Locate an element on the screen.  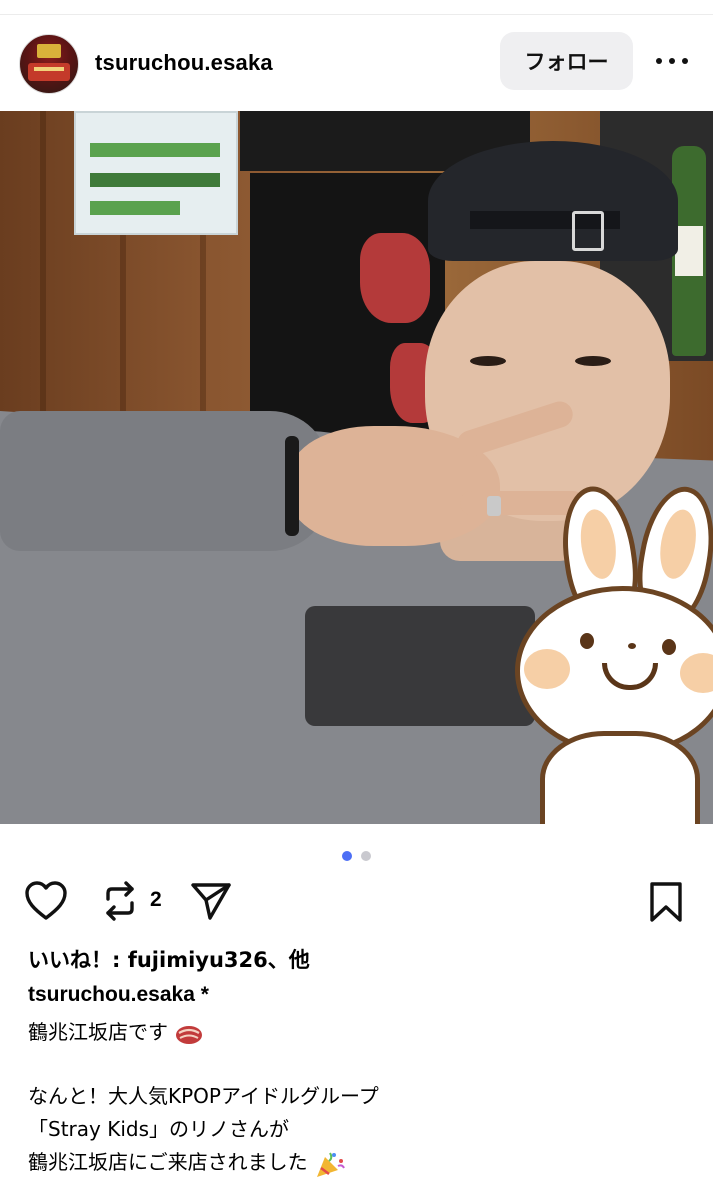
carousel-pager is located at coordinates (356, 853).